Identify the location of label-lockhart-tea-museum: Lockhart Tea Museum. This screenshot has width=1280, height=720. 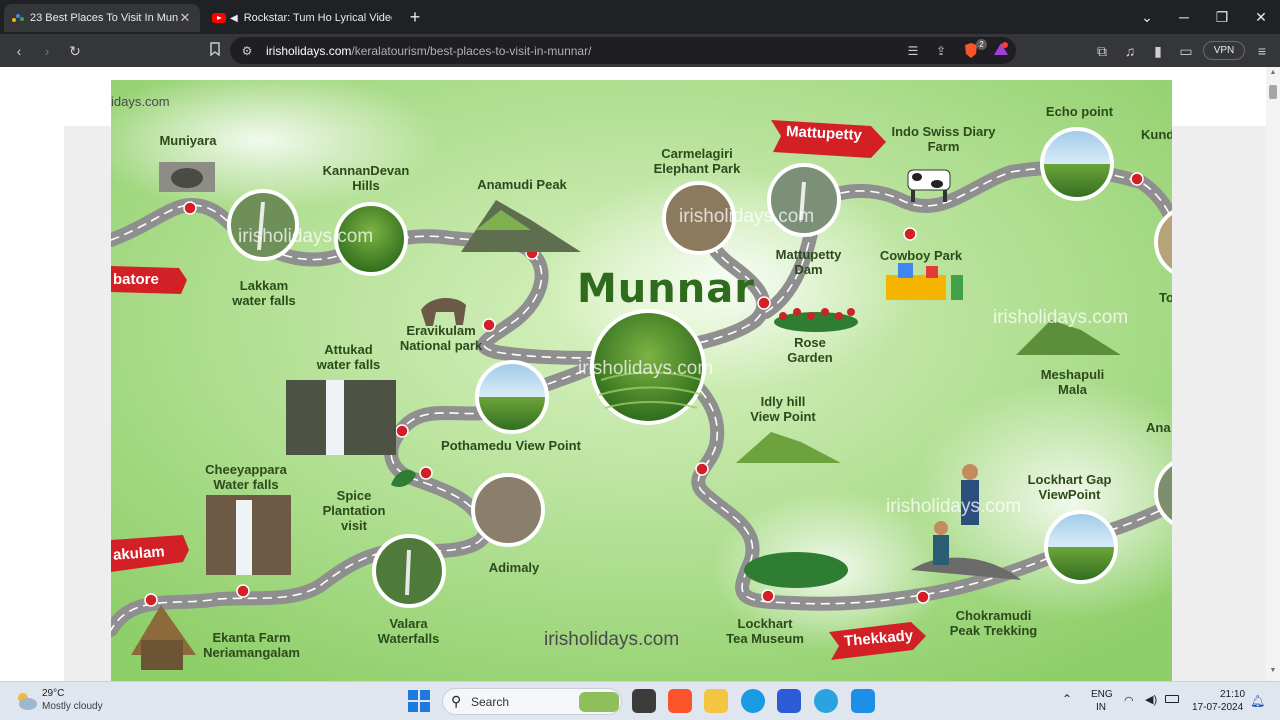
(765, 631).